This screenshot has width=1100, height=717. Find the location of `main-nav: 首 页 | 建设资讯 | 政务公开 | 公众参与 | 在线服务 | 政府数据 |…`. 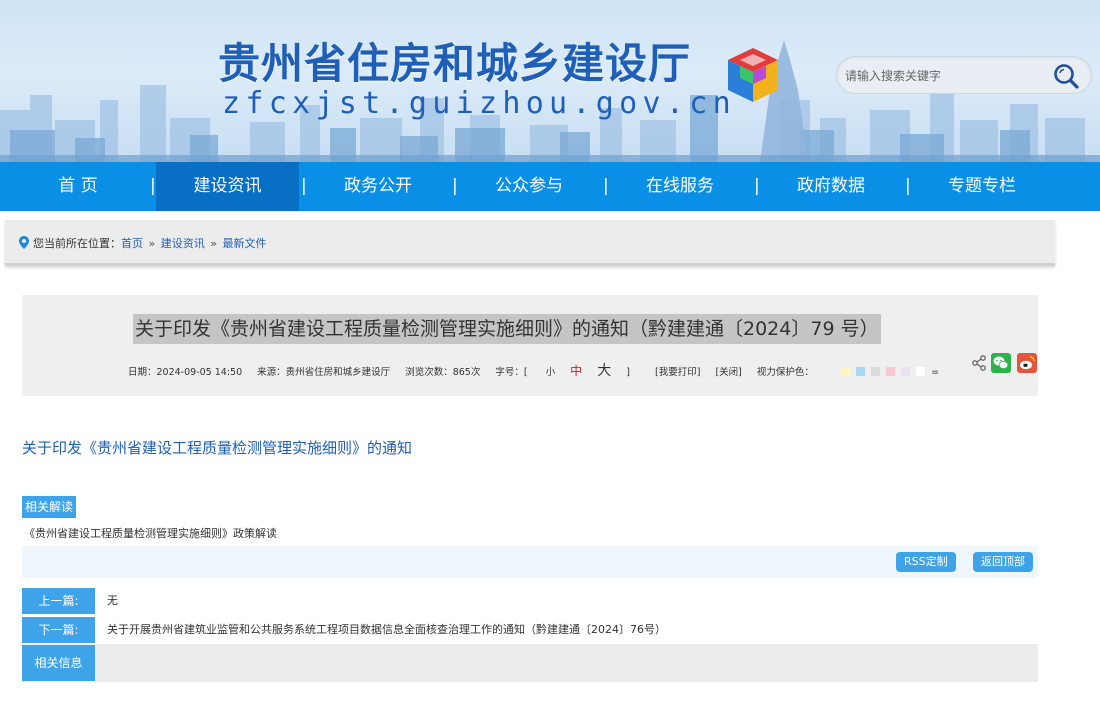

main-nav: 首 页 | 建设资讯 | 政务公开 | 公众参与 | 在线服务 | 政府数据 |… is located at coordinates (550, 186).